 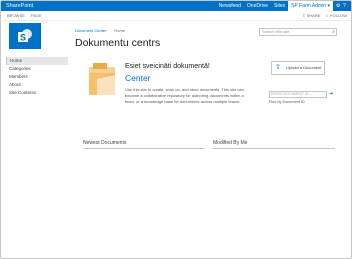 What do you see at coordinates (176, 16) in the screenshot?
I see `ribbon-bar: BROWSE PAGE ⇪ SHARE ☆ FOLLOW` at bounding box center [176, 16].